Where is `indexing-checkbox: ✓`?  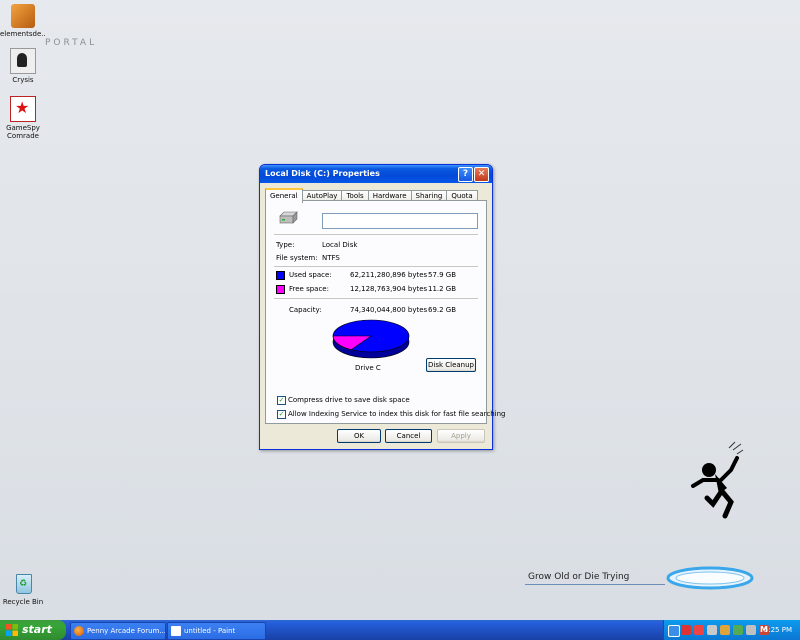
indexing-checkbox: ✓ is located at coordinates (281, 414).